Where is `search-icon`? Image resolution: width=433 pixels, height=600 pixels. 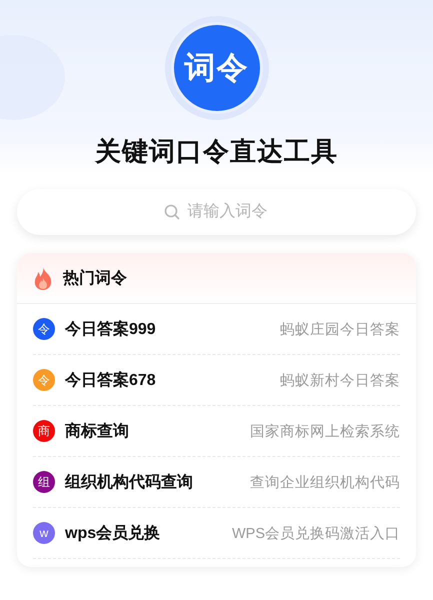 search-icon is located at coordinates (172, 212).